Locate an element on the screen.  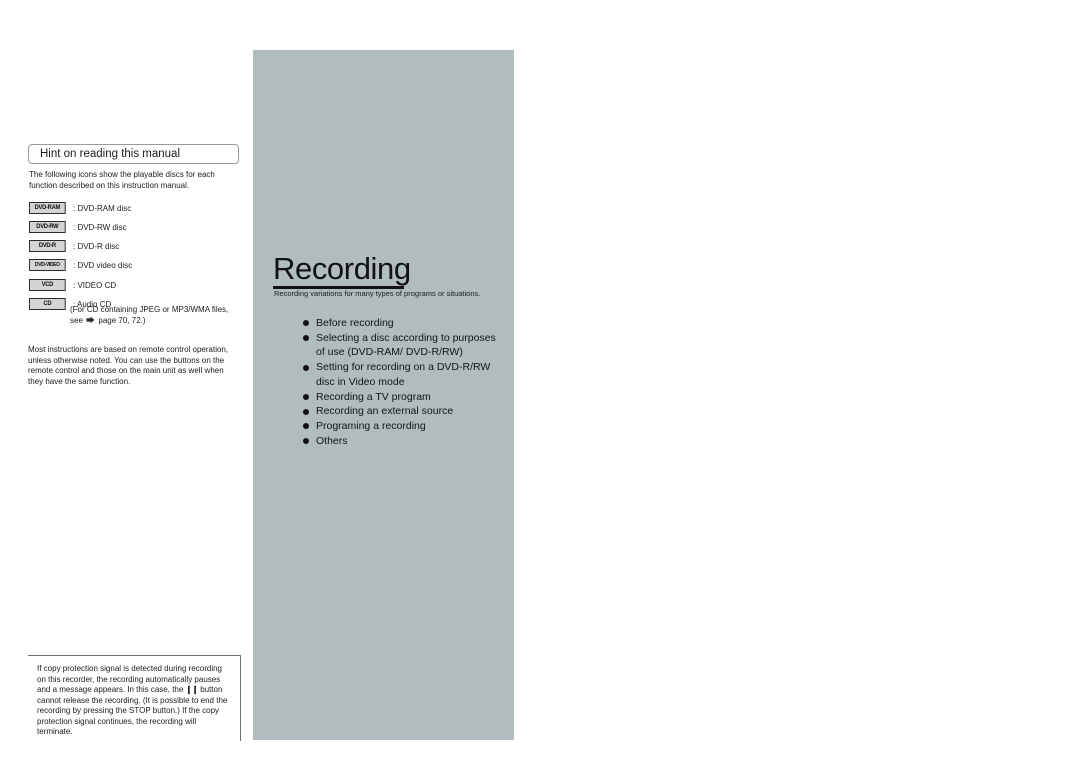
dvd-r-label: : DVD-R disc is located at coordinates (96, 246).